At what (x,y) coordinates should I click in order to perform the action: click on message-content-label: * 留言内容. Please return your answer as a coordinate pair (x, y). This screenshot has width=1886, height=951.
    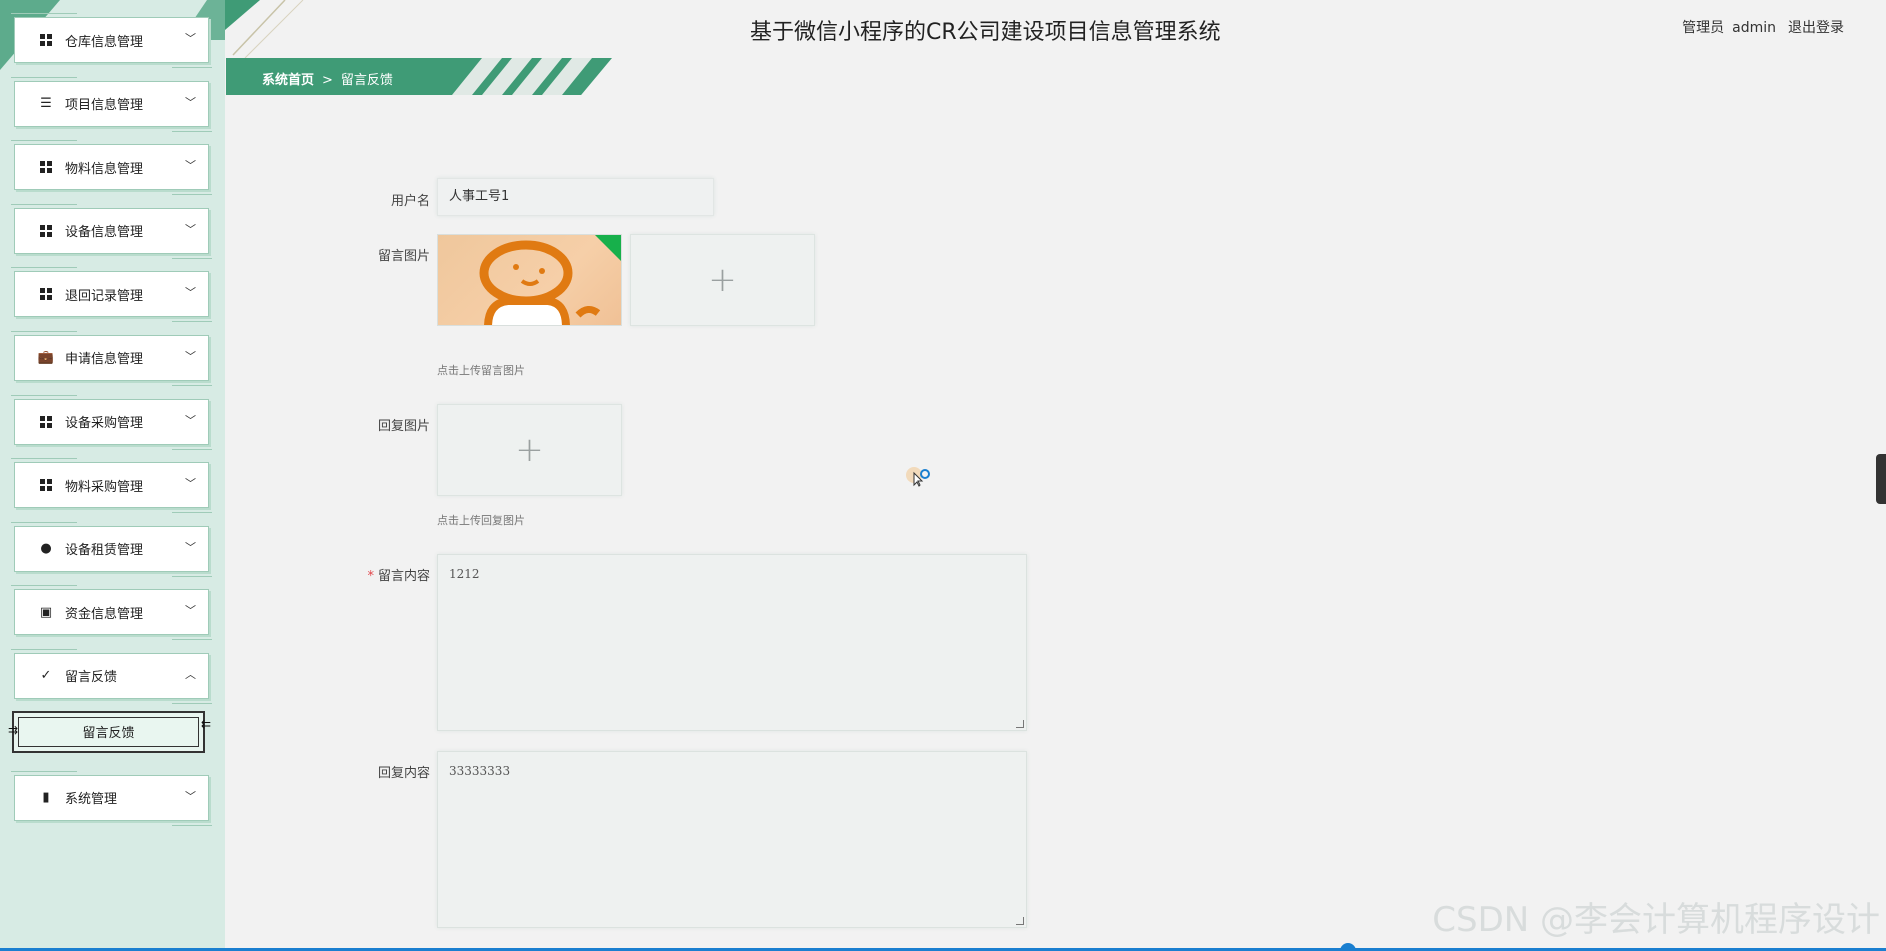
    Looking at the image, I should click on (365, 574).